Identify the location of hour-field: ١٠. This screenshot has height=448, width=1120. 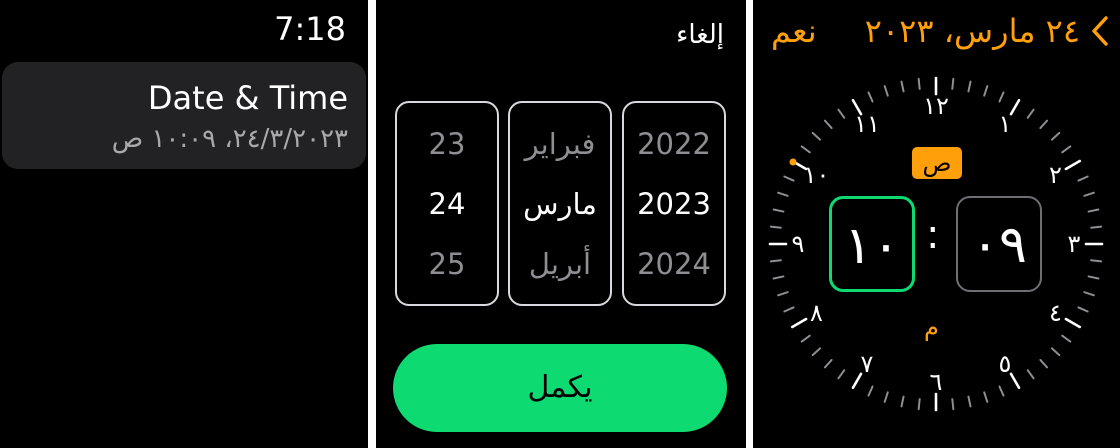
(872, 244).